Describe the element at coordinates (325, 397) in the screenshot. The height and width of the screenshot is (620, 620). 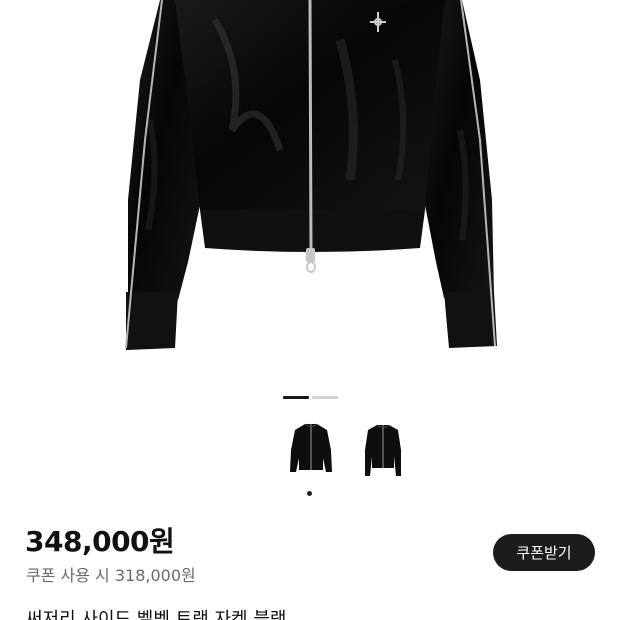
I see `slide-indicator` at that location.